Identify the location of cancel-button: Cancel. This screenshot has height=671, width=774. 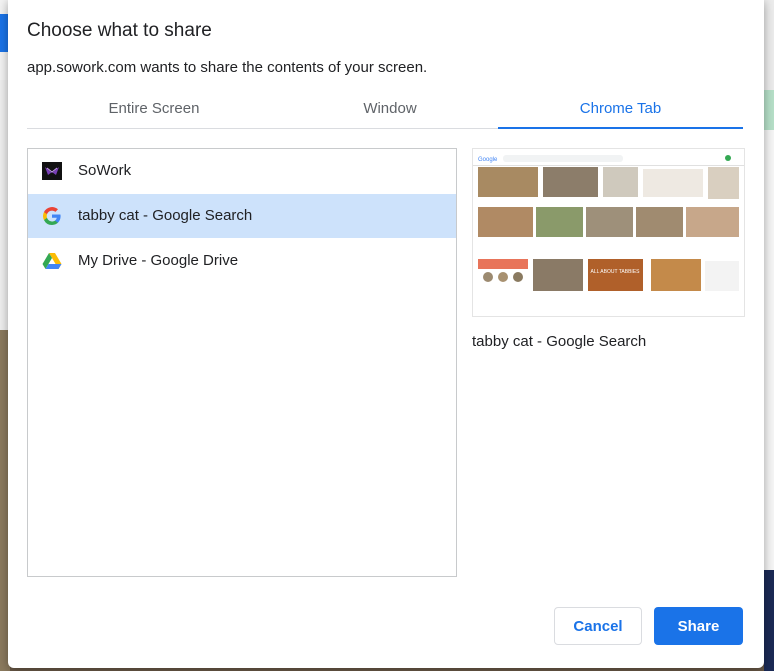
(598, 626).